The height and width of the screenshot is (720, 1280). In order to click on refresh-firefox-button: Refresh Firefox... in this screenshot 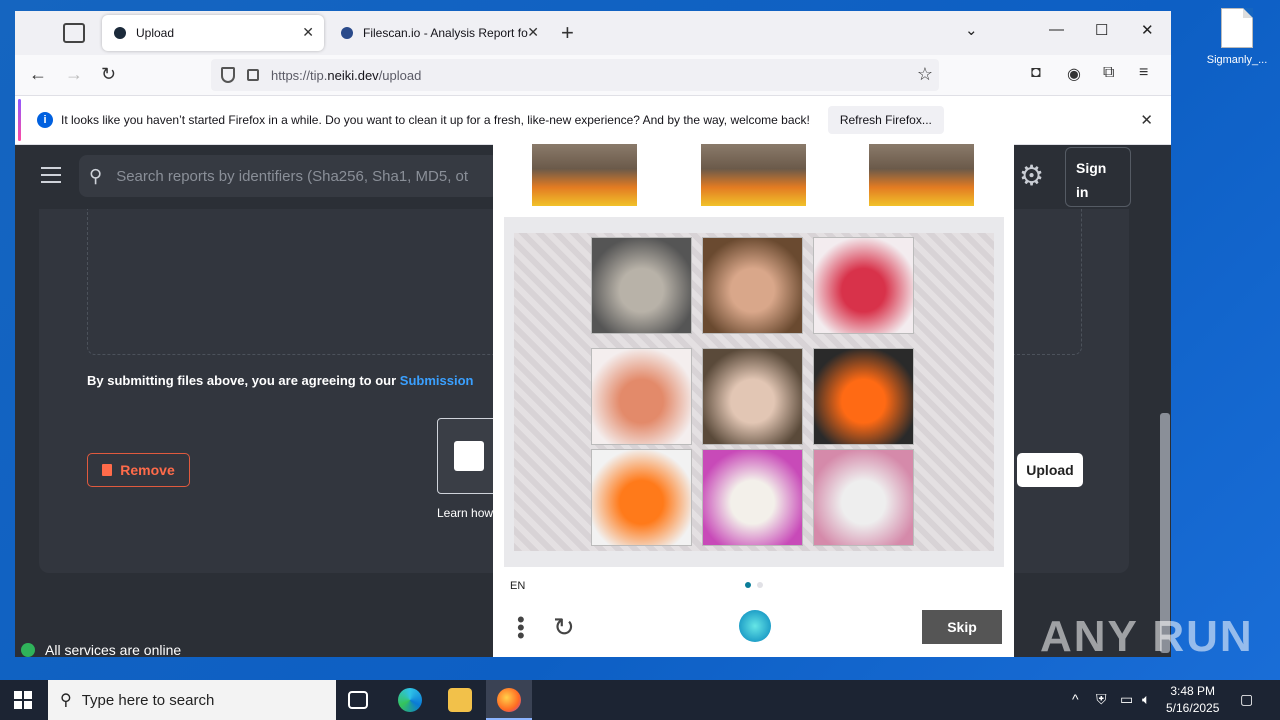, I will do `click(885, 120)`.